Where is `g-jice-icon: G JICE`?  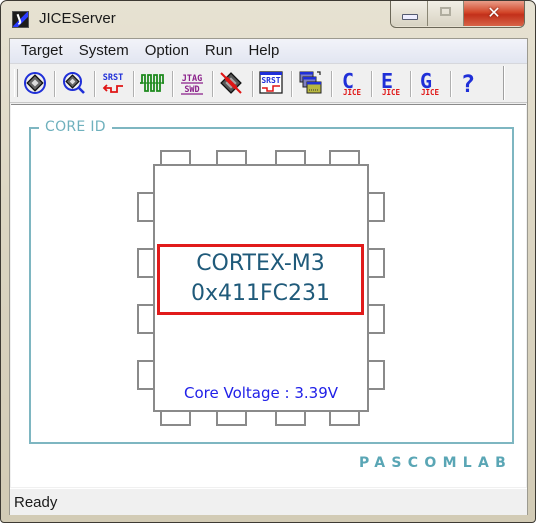
g-jice-icon: G JICE is located at coordinates (430, 83).